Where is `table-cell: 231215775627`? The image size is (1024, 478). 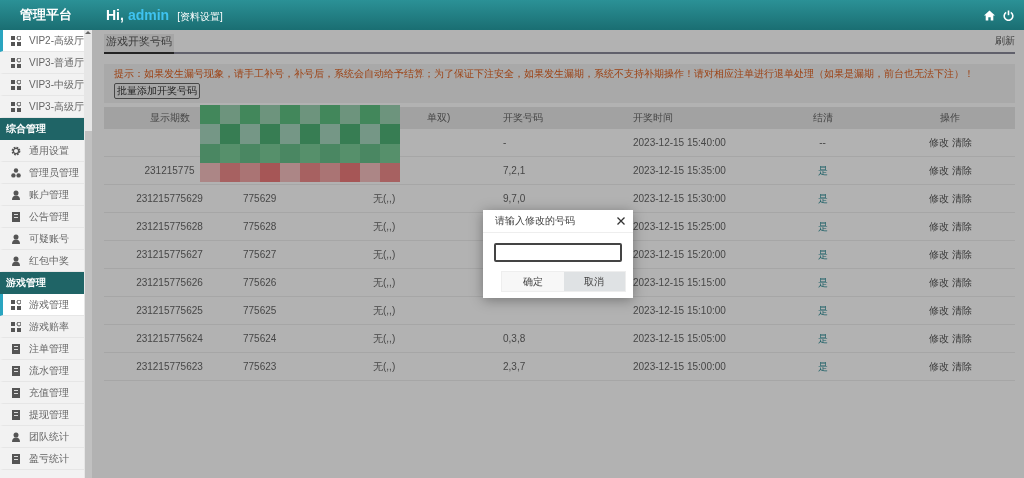
table-cell: 231215775627 is located at coordinates (169, 254).